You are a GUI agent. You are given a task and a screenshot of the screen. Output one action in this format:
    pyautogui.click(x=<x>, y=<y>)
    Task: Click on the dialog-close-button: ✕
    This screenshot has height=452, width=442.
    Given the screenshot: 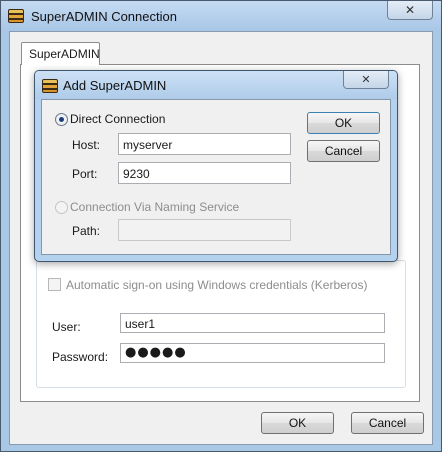 What is the action you would take?
    pyautogui.click(x=366, y=80)
    